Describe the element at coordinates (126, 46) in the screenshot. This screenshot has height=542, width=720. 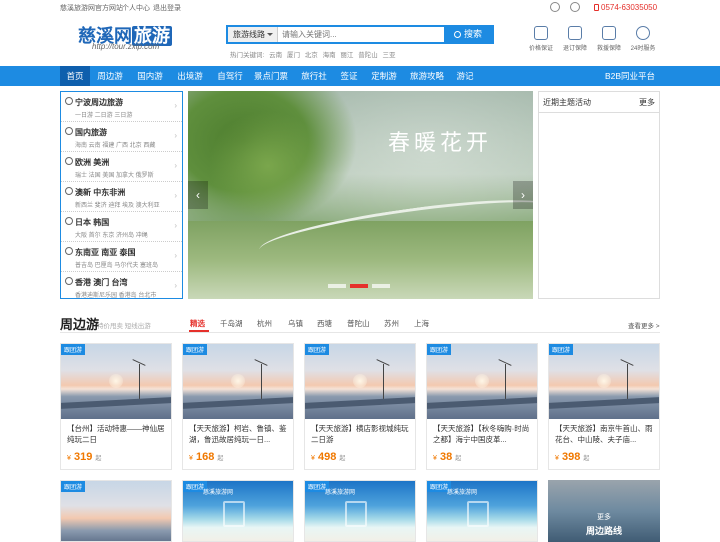
I see `logo-url: http://tour.zxip.com` at that location.